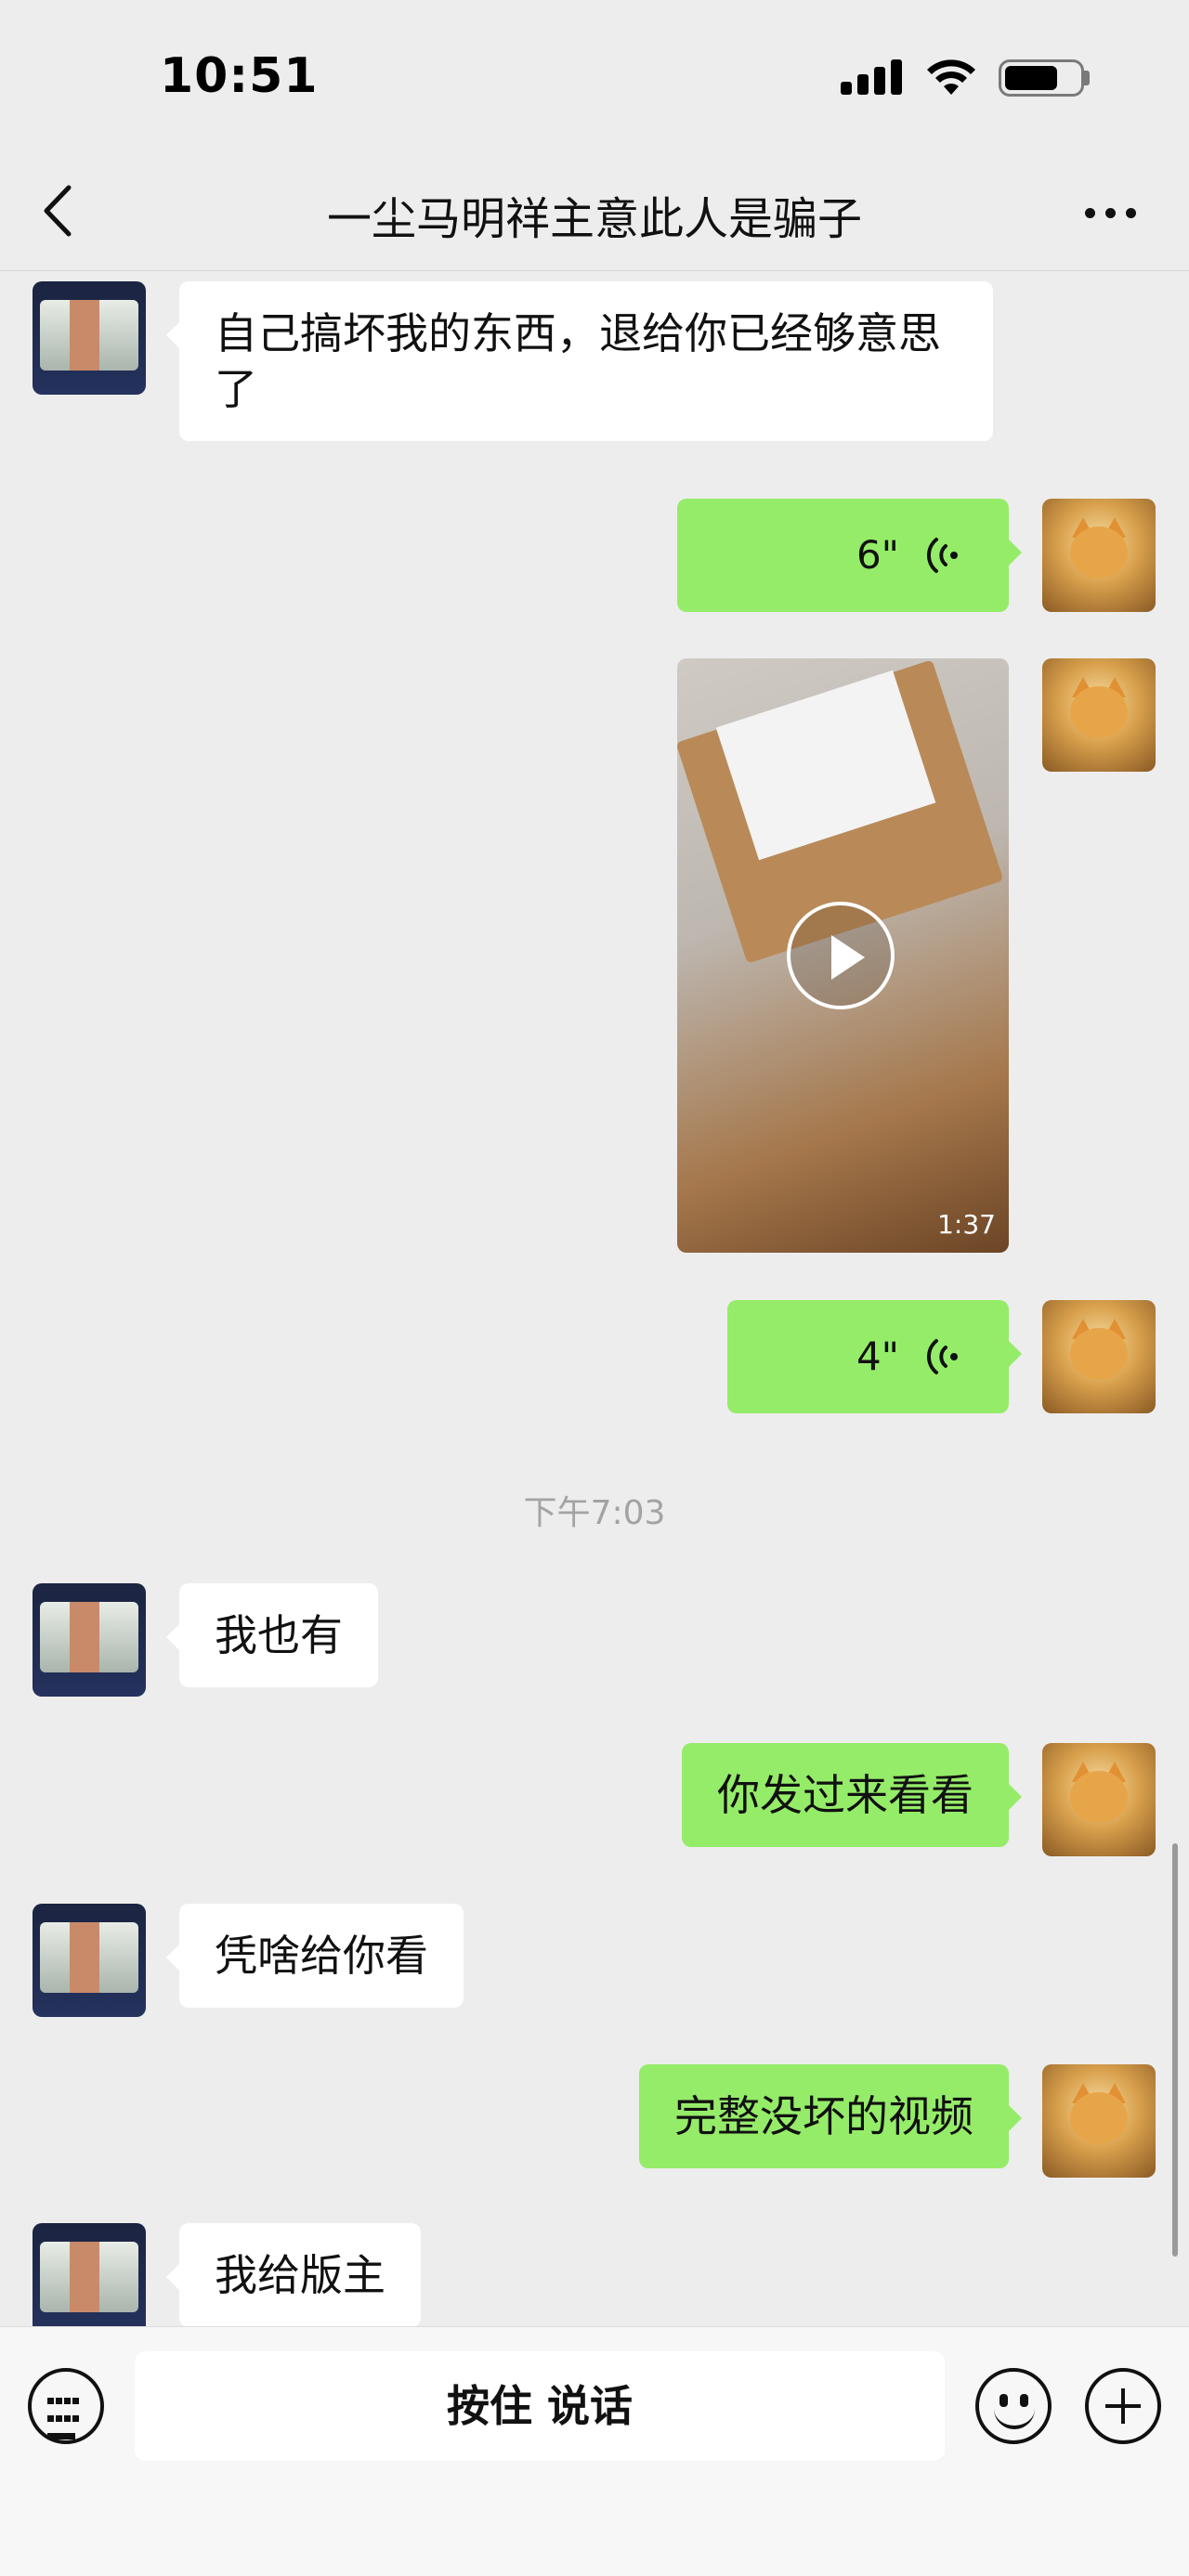 The width and height of the screenshot is (1189, 2576). What do you see at coordinates (240, 76) in the screenshot?
I see `status-time: 10:51` at bounding box center [240, 76].